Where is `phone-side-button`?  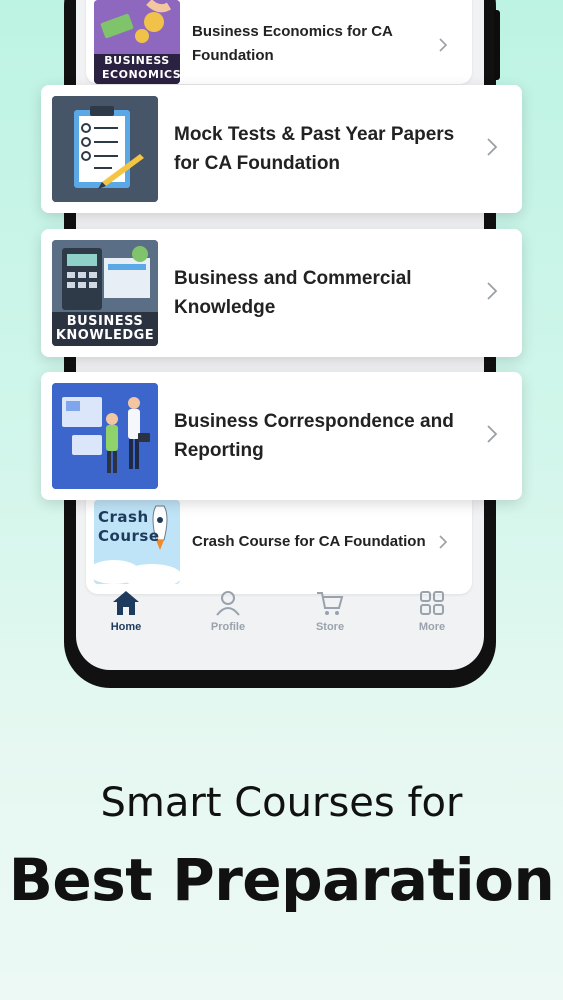 phone-side-button is located at coordinates (497, 45).